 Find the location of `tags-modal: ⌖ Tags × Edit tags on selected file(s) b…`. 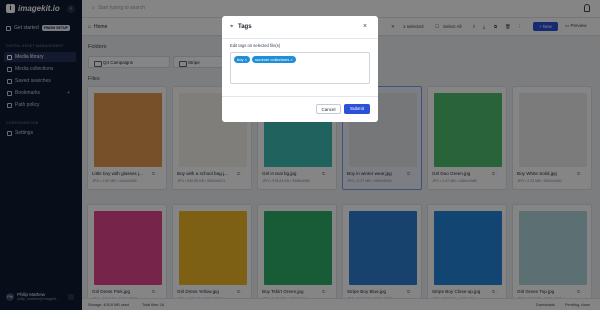

tags-modal: ⌖ Tags × Edit tags on selected file(s) b… is located at coordinates (300, 69).